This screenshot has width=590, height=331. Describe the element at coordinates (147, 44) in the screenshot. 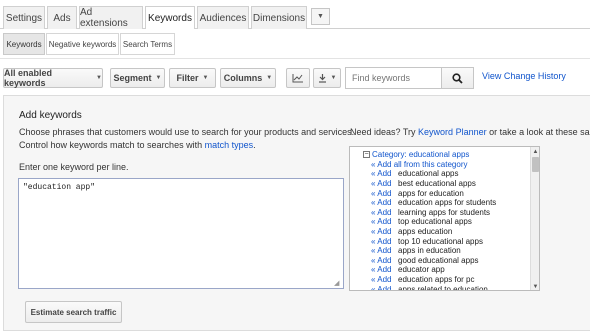

I see `subtab-search-terms: Search Terms` at that location.